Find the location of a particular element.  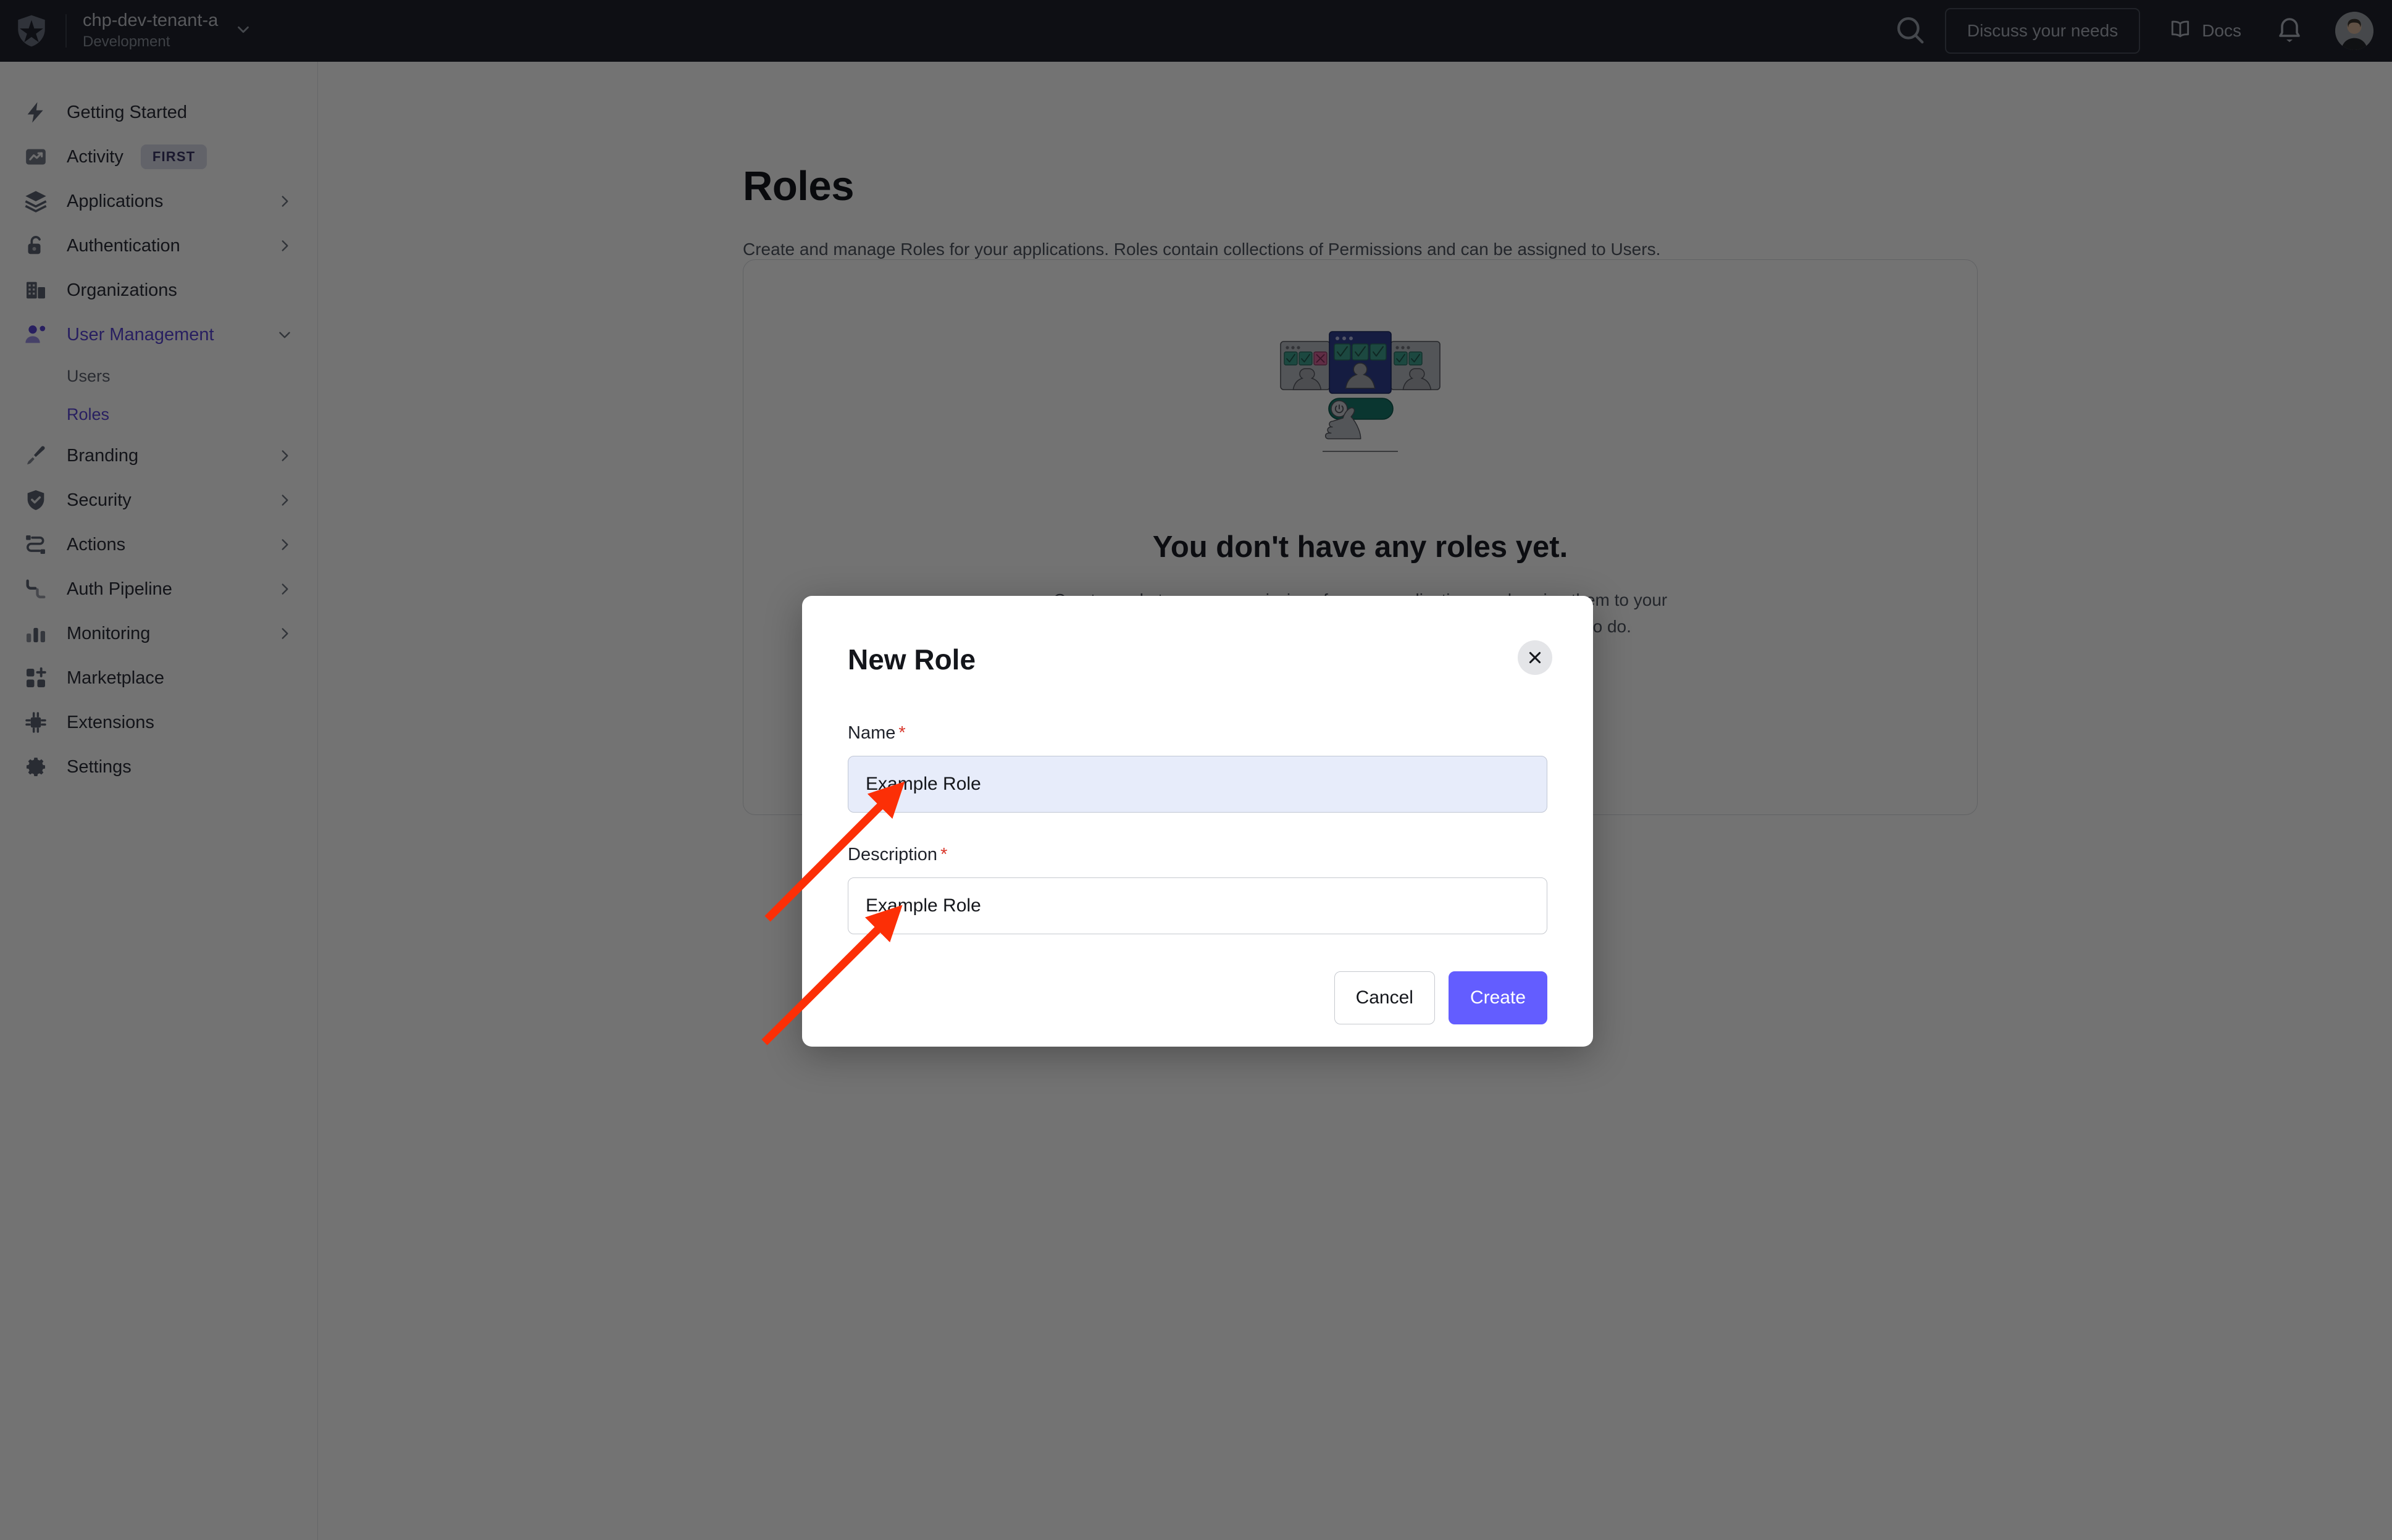

name-field-group: Name * is located at coordinates (1197, 768).